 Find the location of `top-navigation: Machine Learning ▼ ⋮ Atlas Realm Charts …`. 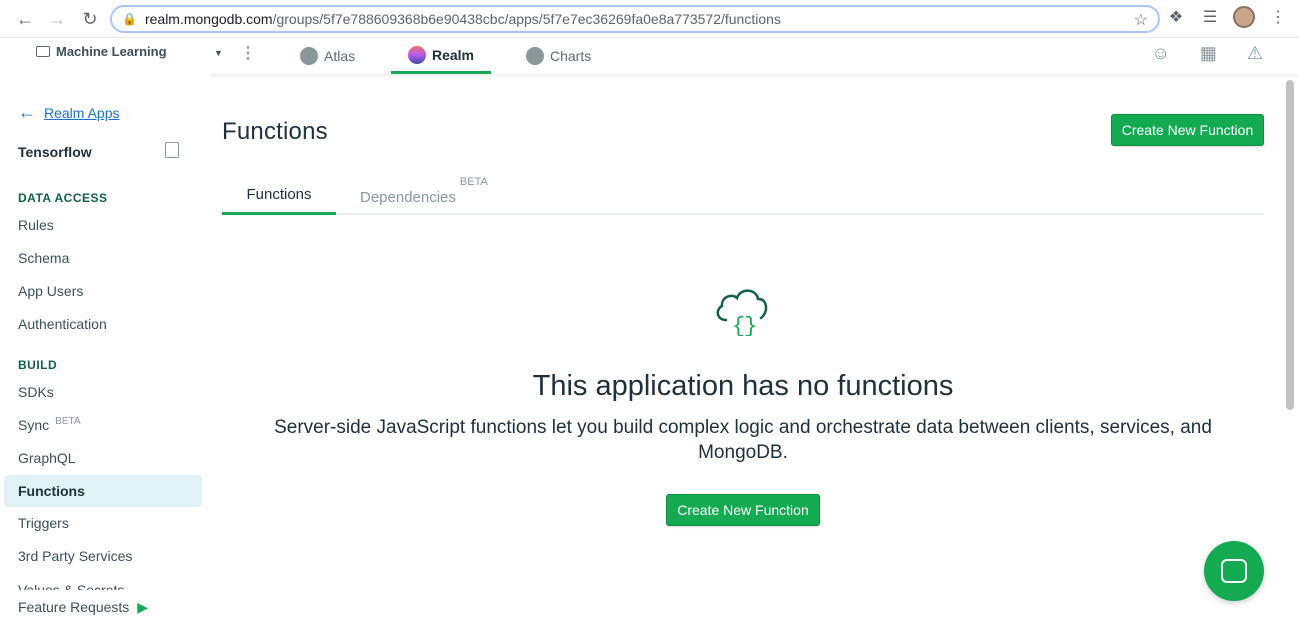

top-navigation: Machine Learning ▼ ⋮ Atlas Realm Charts … is located at coordinates (649, 56).